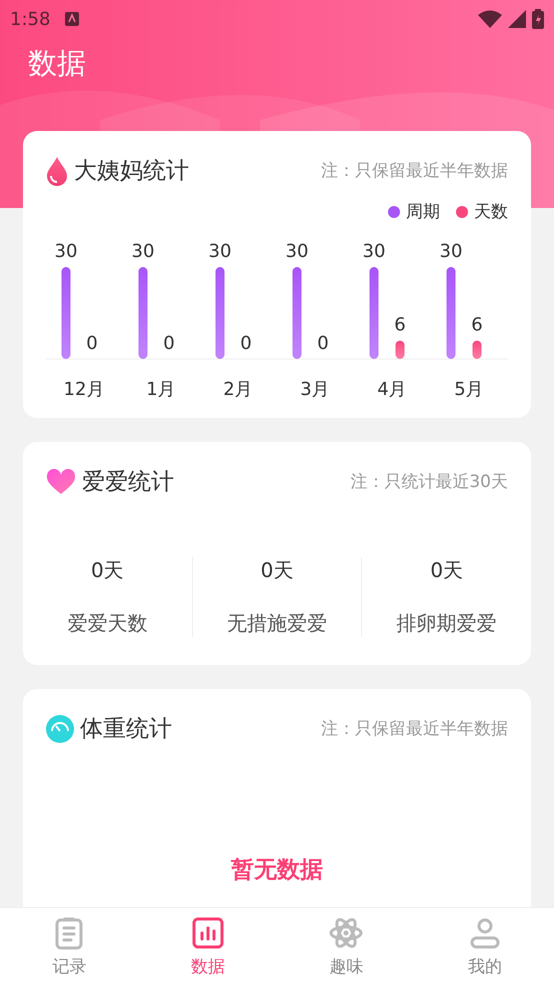  What do you see at coordinates (161, 389) in the screenshot?
I see `axis-label: 1月` at bounding box center [161, 389].